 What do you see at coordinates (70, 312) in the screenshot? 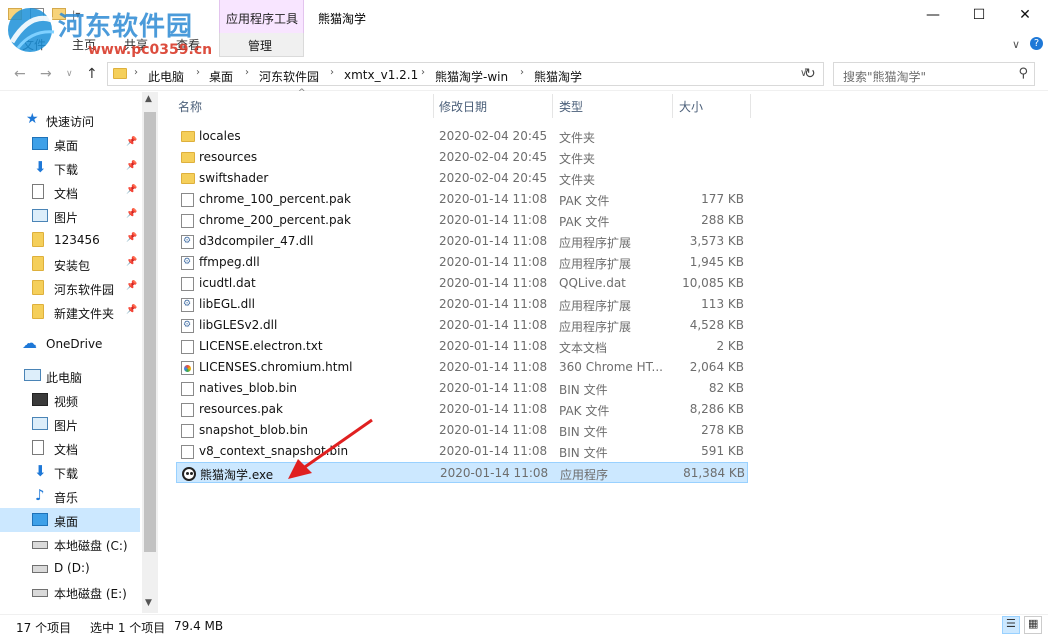
I see `nav-item-folder: 新建文件夹 📌` at bounding box center [70, 312].